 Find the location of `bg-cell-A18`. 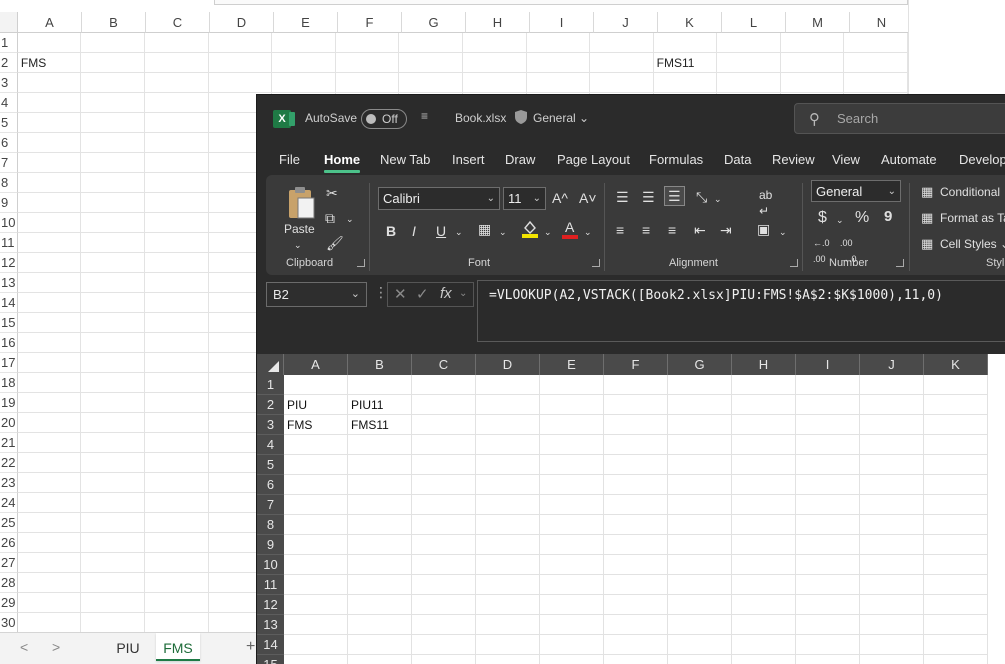

bg-cell-A18 is located at coordinates (49, 383).